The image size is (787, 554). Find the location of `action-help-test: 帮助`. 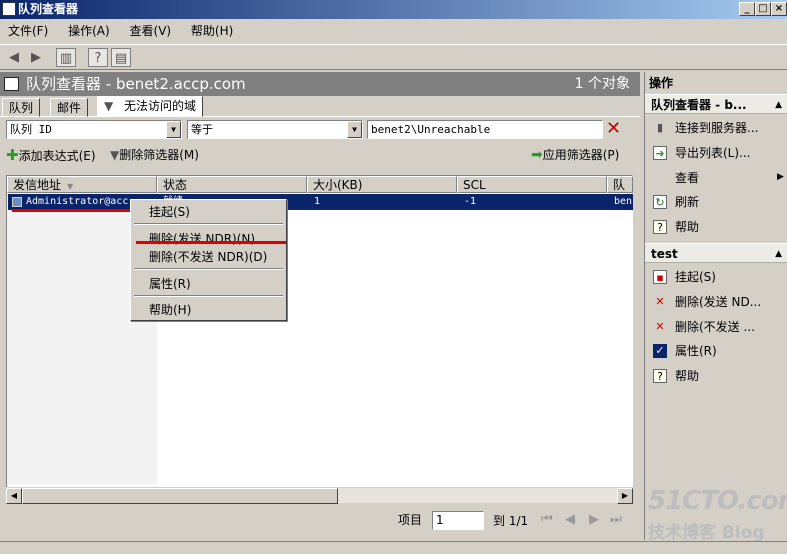

action-help-test: 帮助 is located at coordinates (687, 376).